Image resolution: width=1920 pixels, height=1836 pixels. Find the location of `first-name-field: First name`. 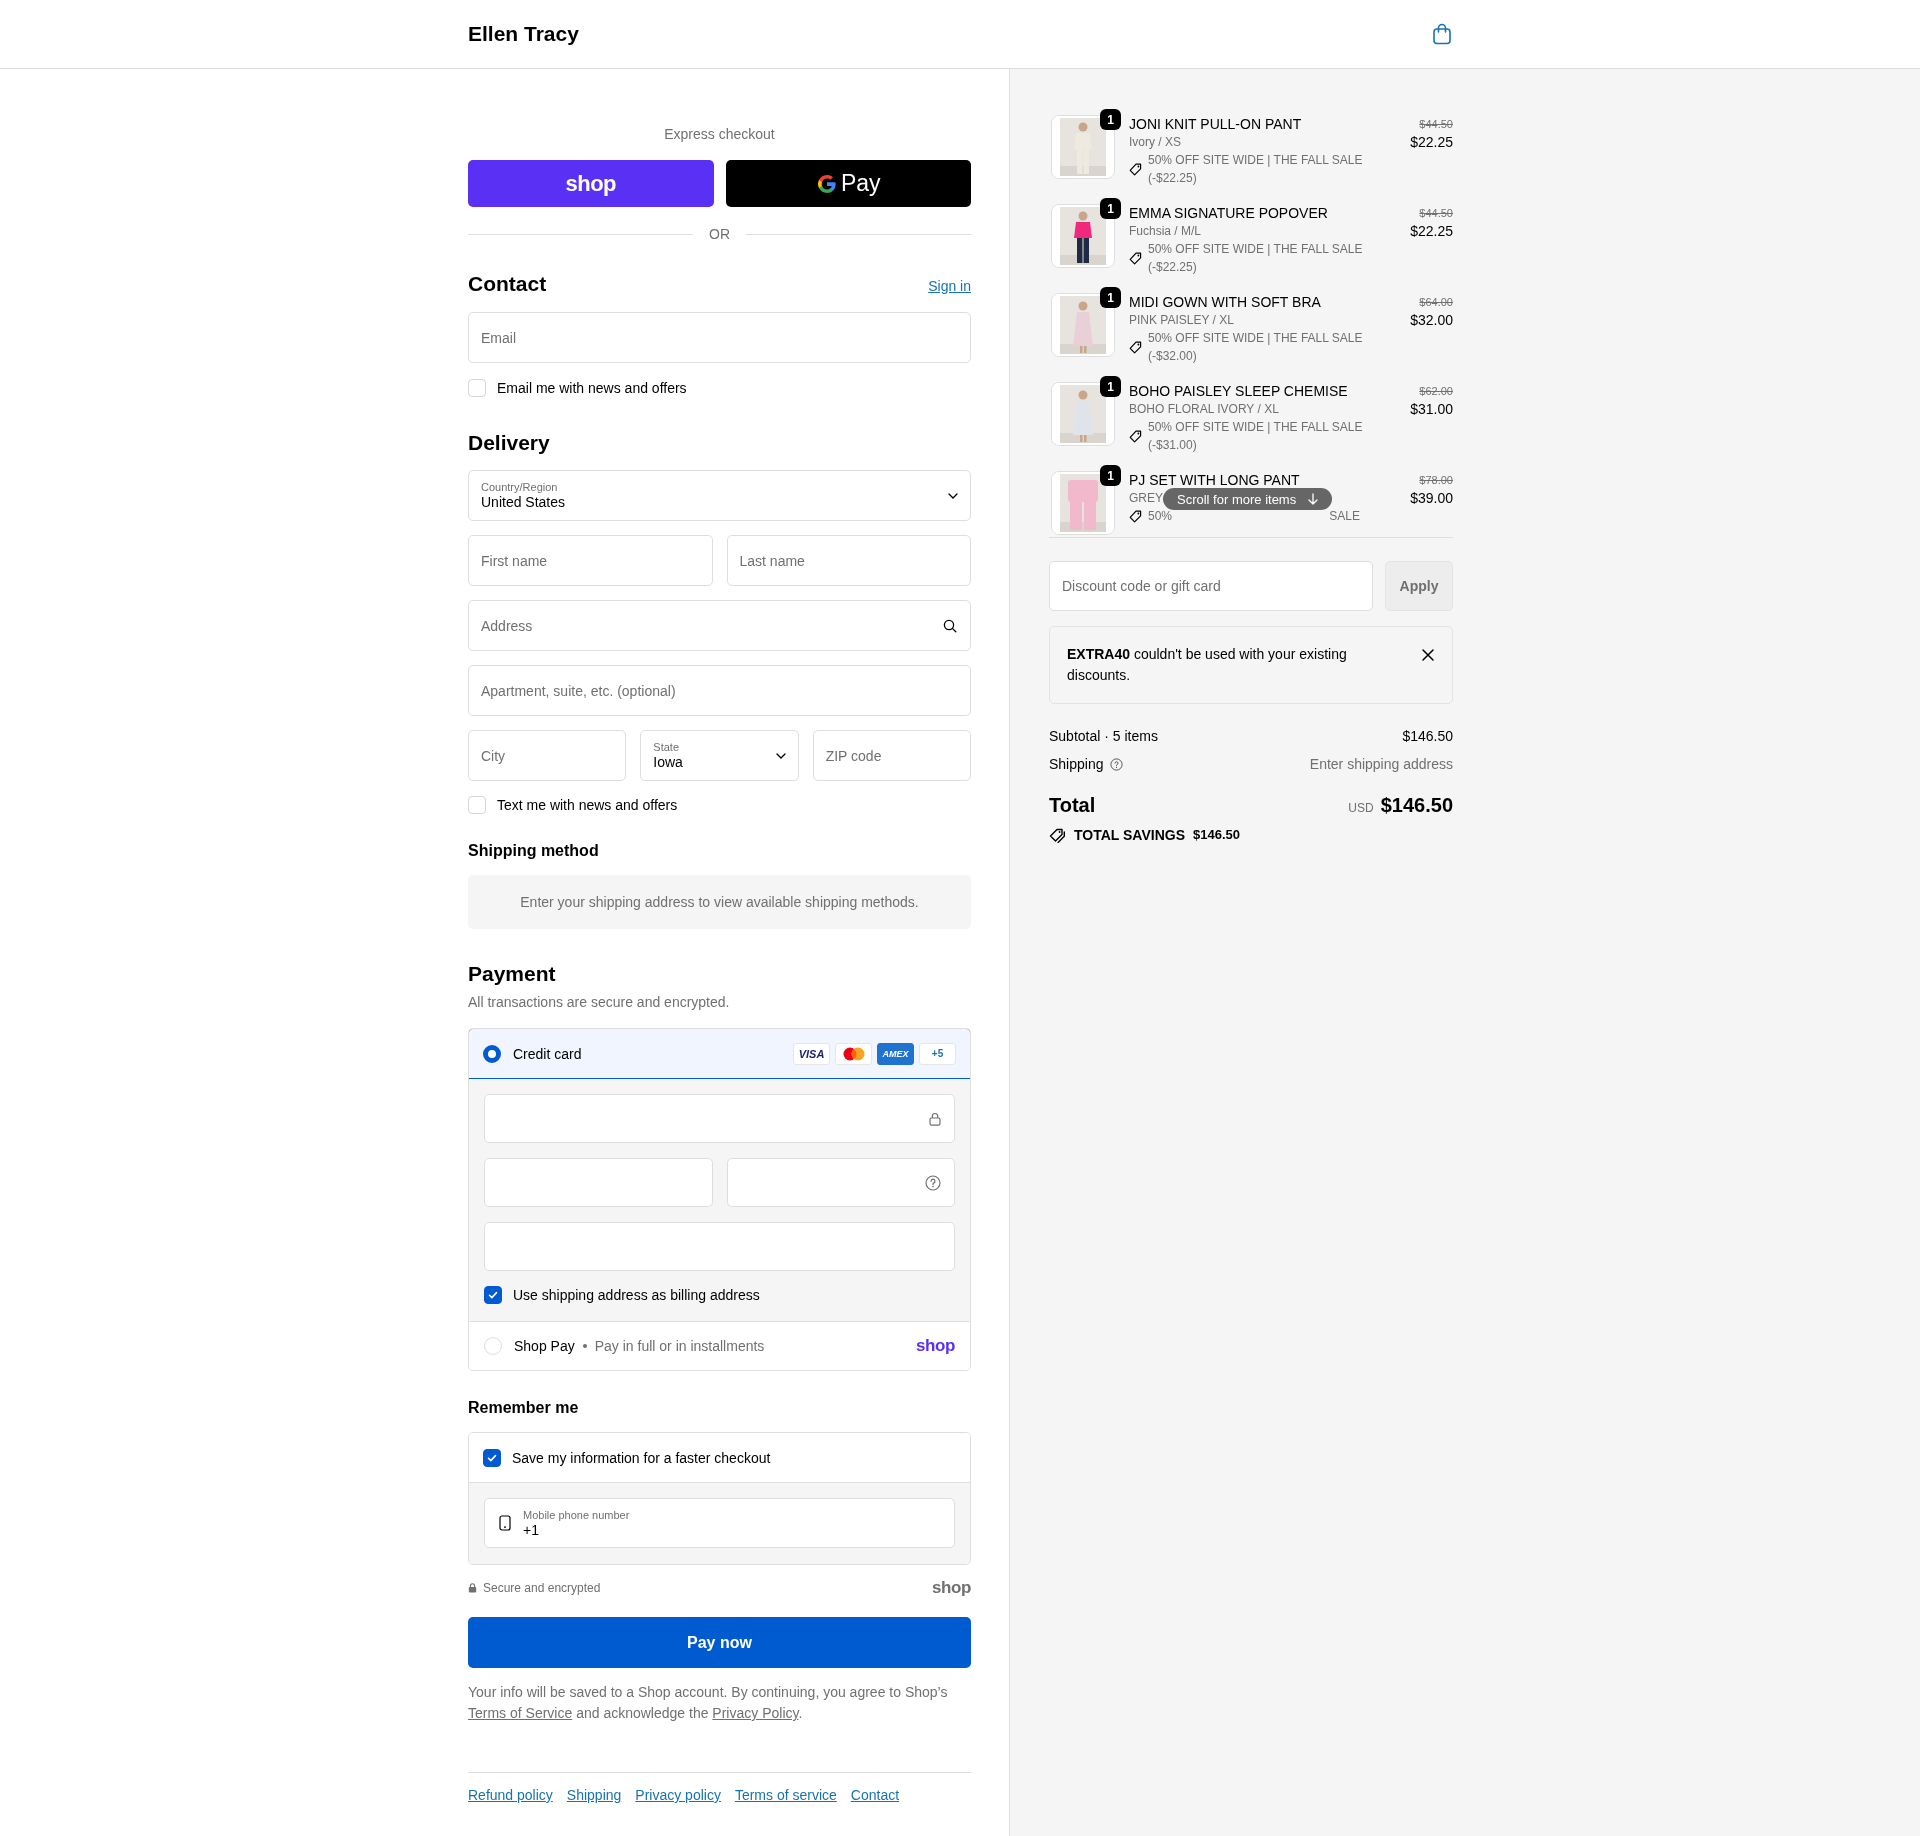

first-name-field: First name is located at coordinates (590, 560).